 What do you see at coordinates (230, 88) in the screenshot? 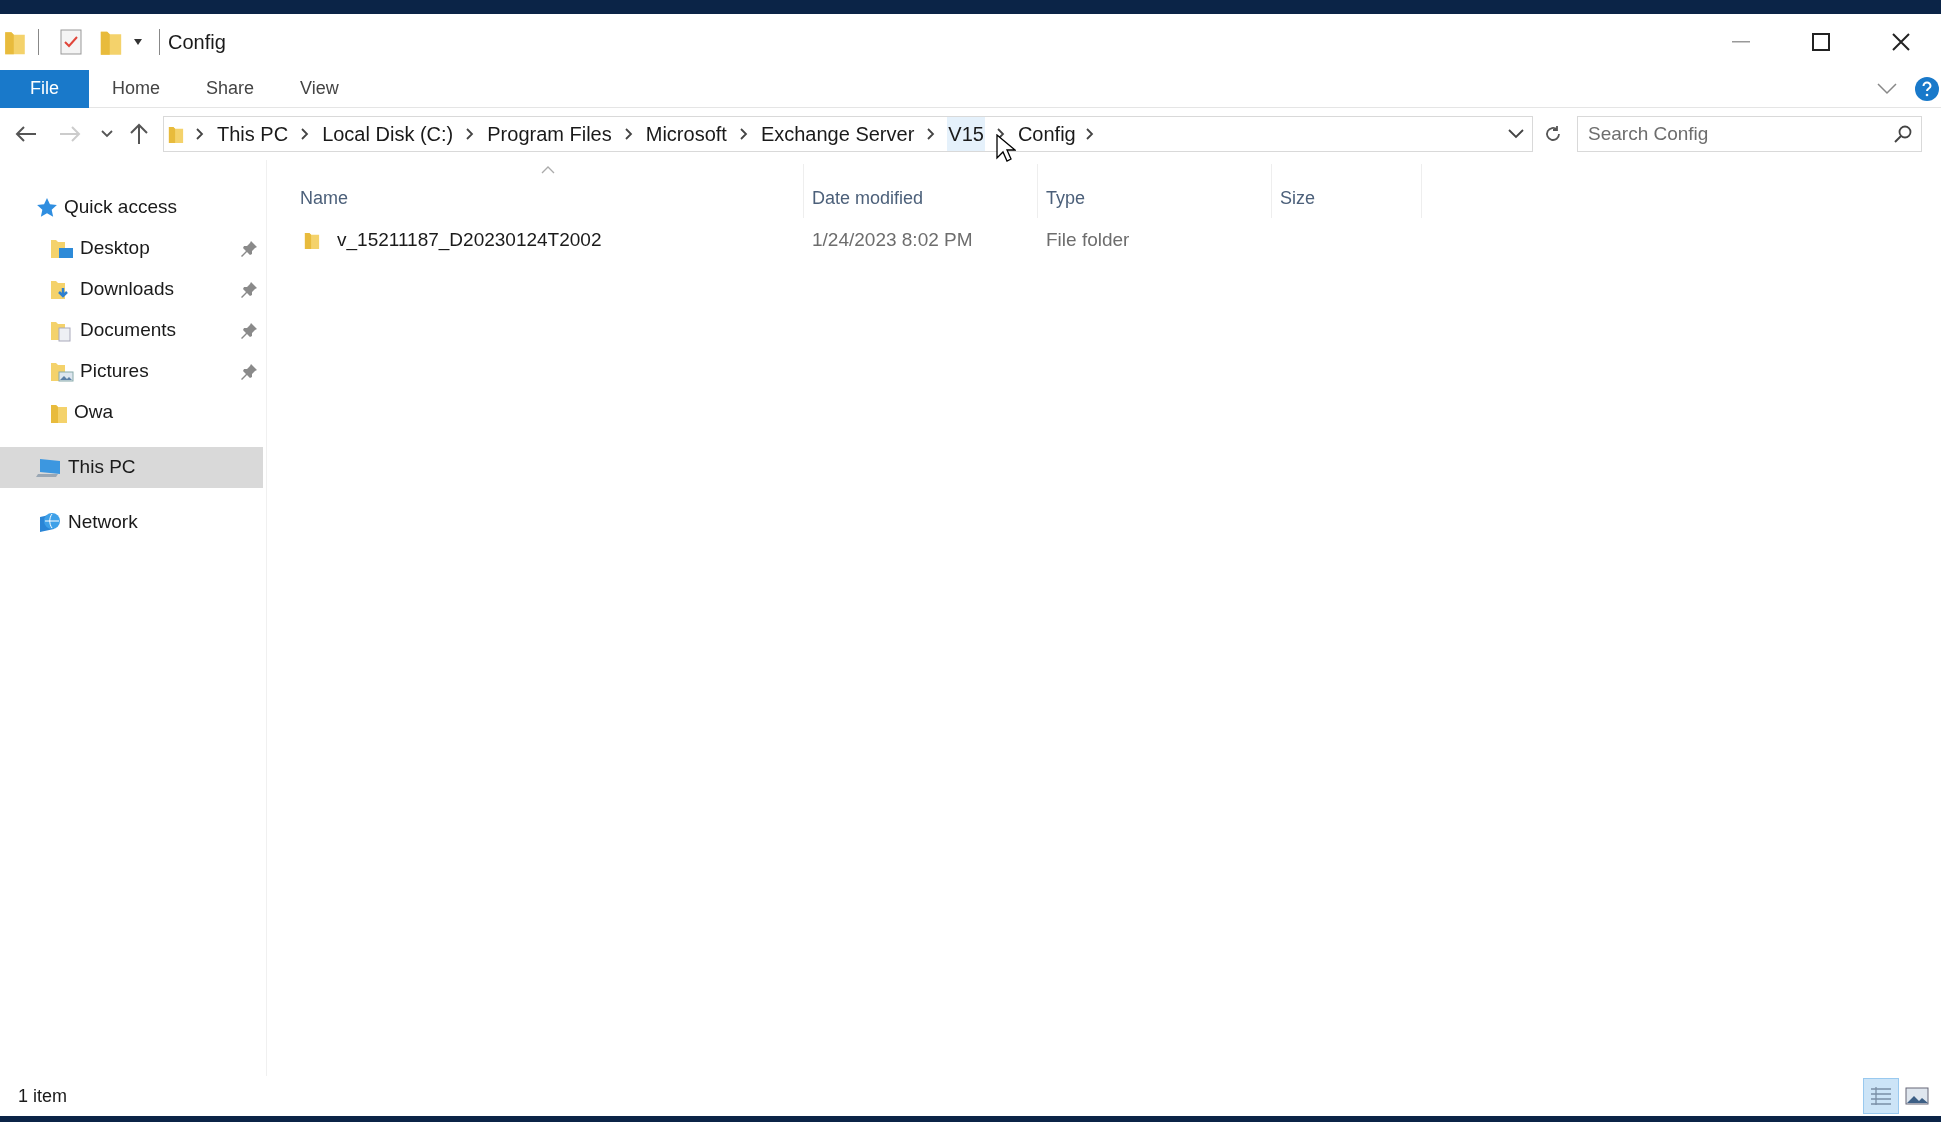
I see `ribbon-tab: Share` at bounding box center [230, 88].